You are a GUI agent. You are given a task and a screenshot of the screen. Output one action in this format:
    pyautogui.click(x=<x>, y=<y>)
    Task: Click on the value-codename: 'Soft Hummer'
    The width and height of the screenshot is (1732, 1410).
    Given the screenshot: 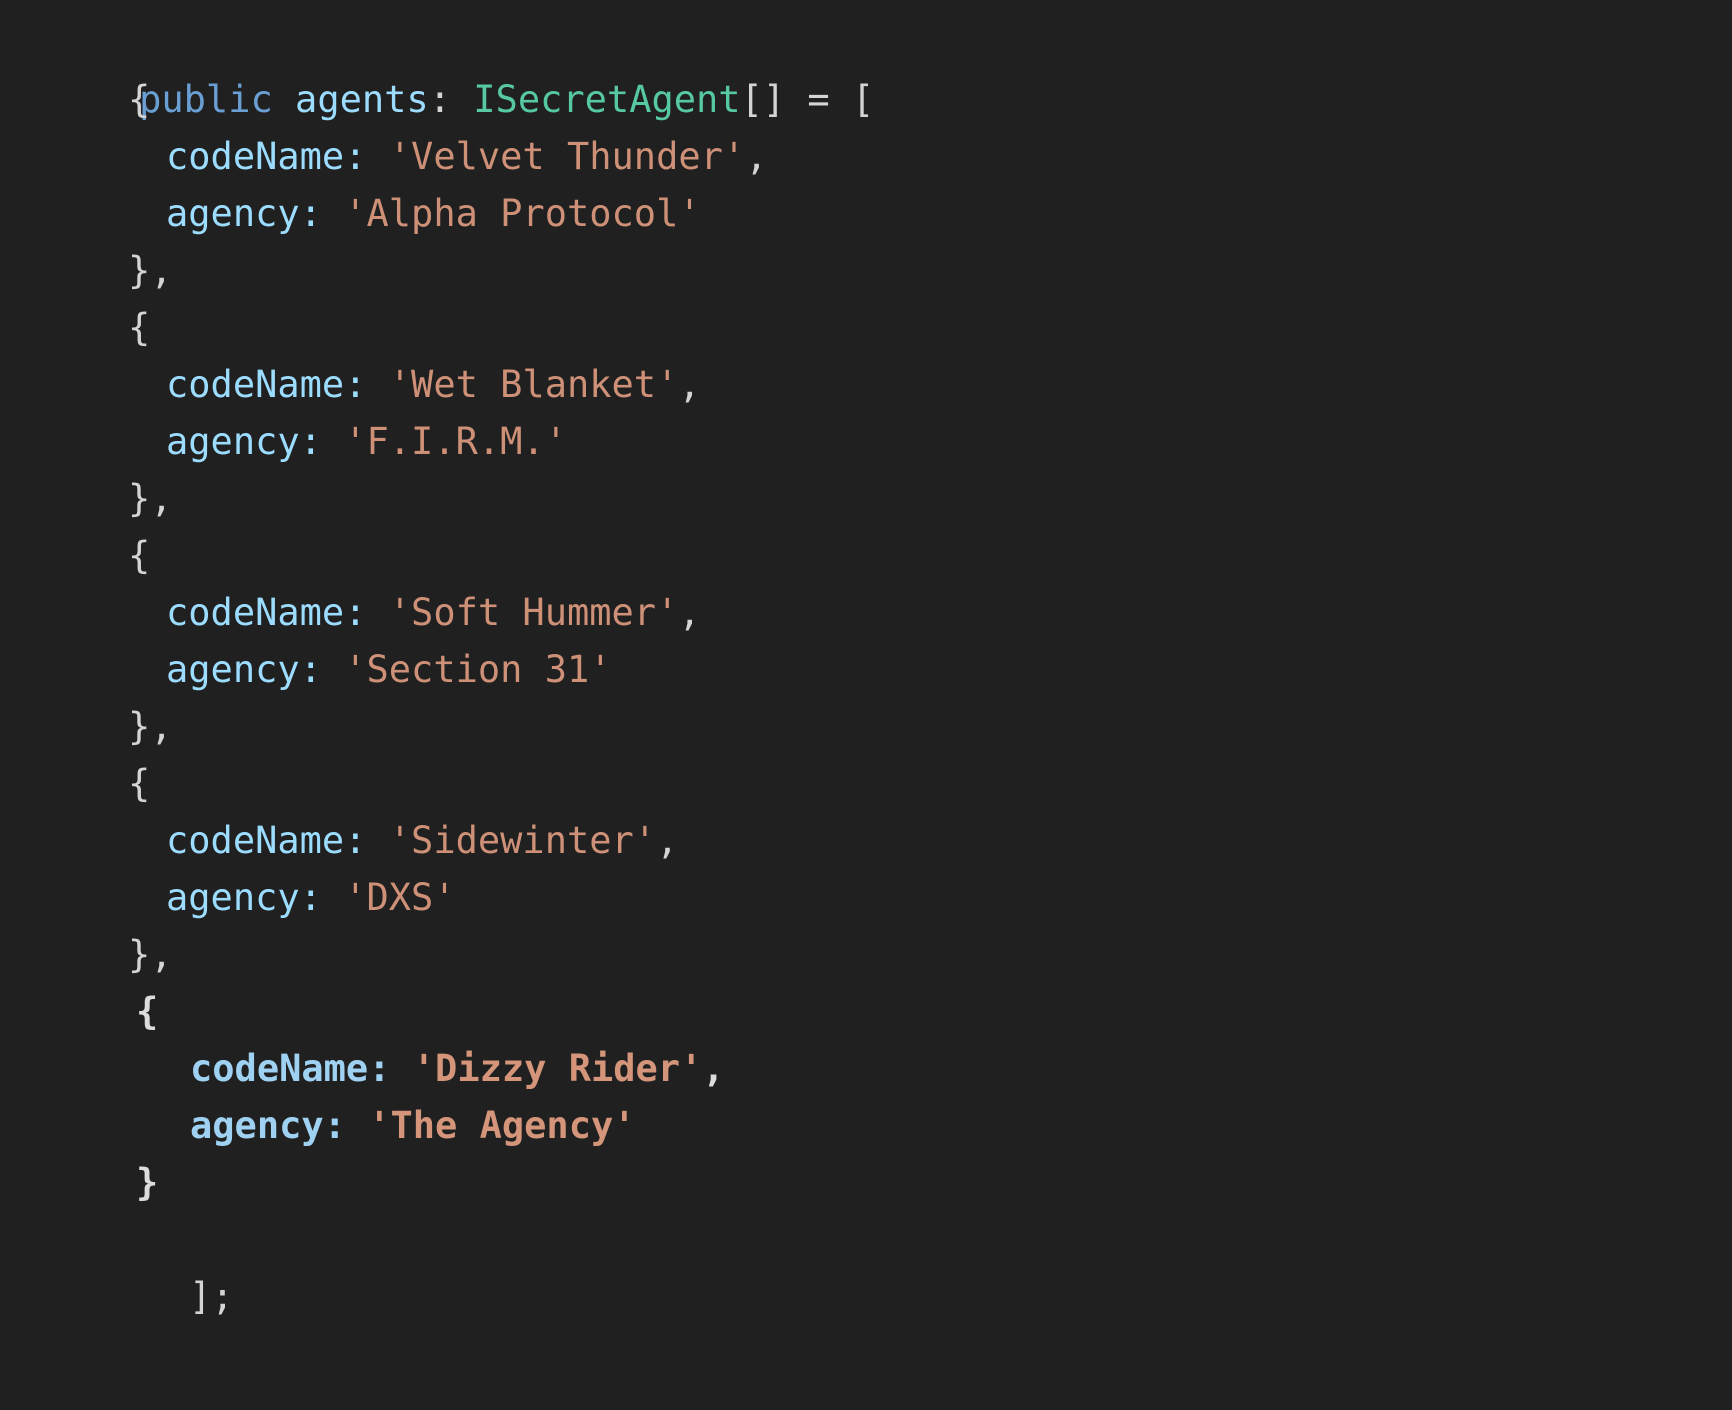 What is the action you would take?
    pyautogui.click(x=533, y=612)
    